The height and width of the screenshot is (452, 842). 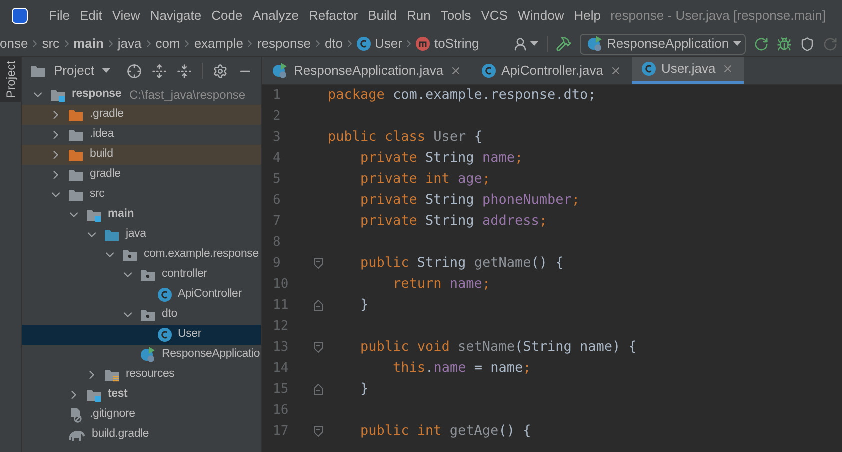 What do you see at coordinates (97, 94) in the screenshot?
I see `tree-item-label: response` at bounding box center [97, 94].